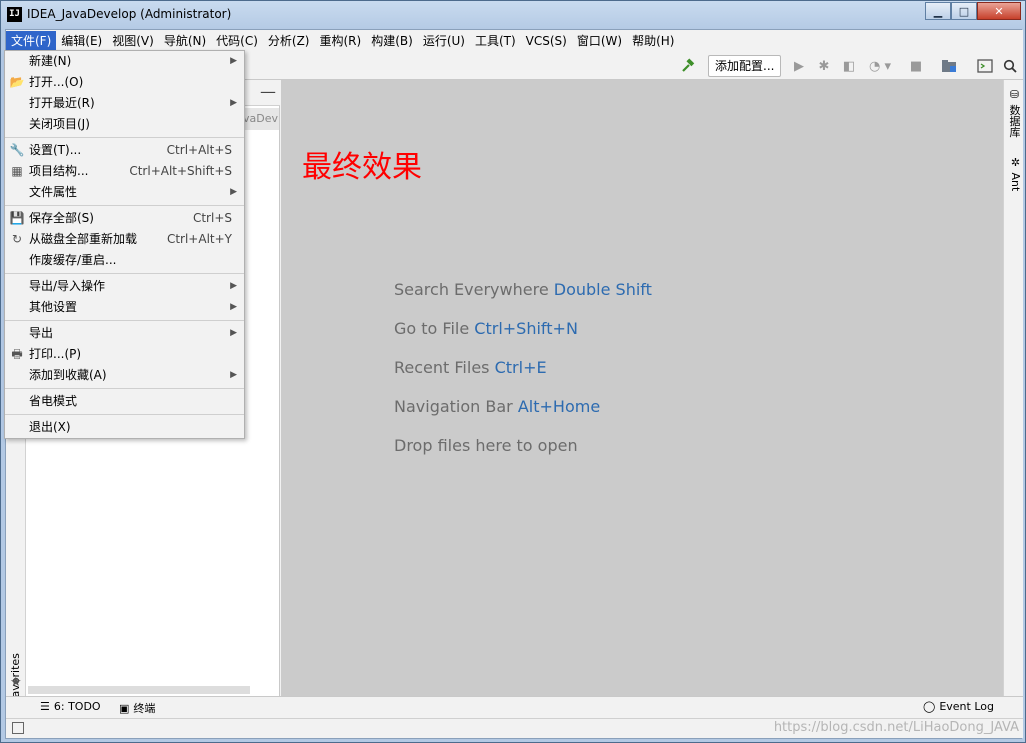 This screenshot has height=743, width=1026. I want to click on project-structure-icon: ▦, so click(17, 171).